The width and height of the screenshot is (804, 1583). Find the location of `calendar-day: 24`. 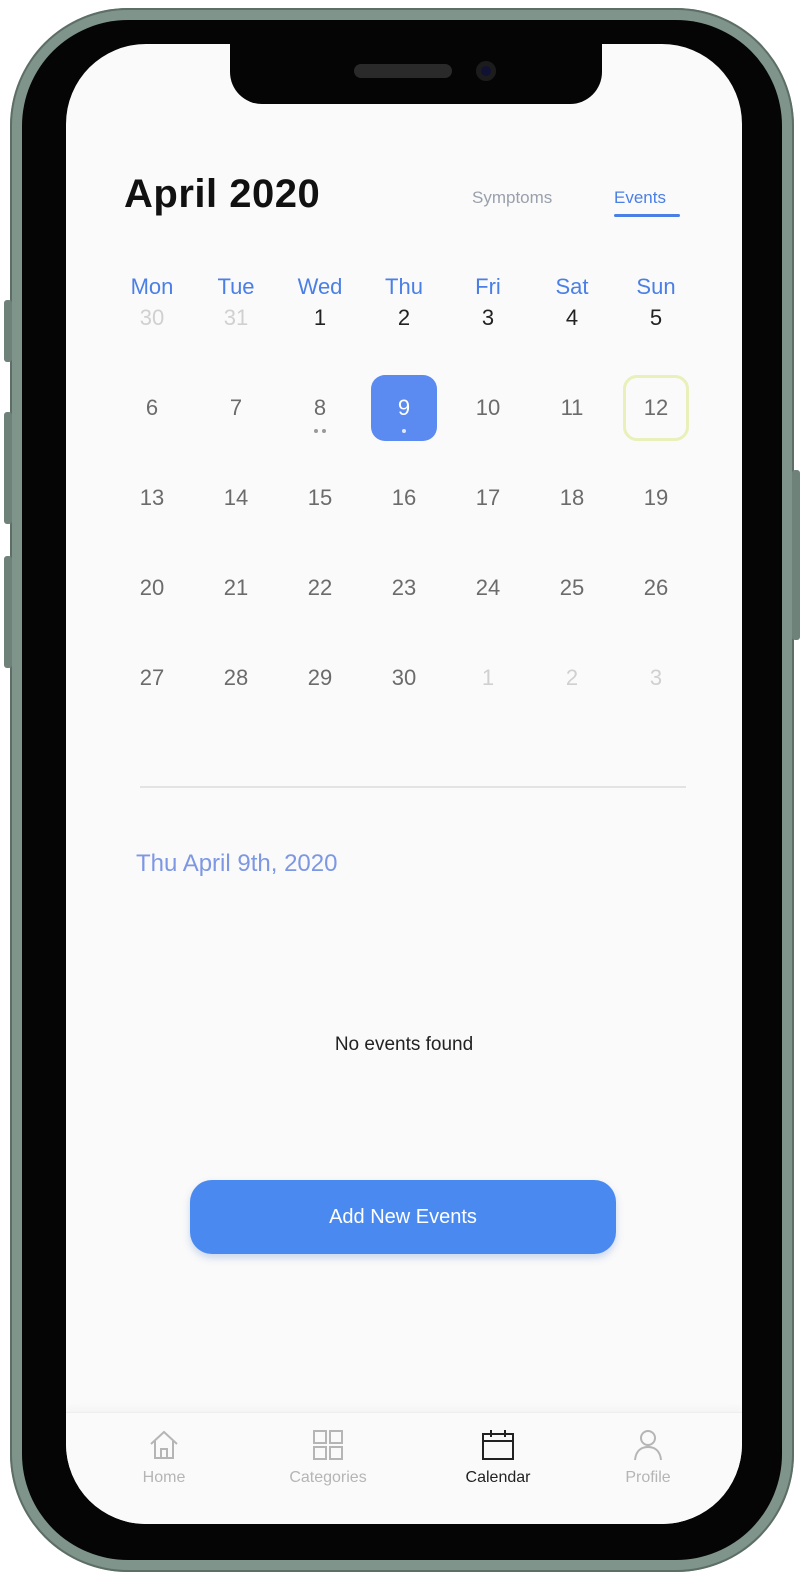

calendar-day: 24 is located at coordinates (488, 588).